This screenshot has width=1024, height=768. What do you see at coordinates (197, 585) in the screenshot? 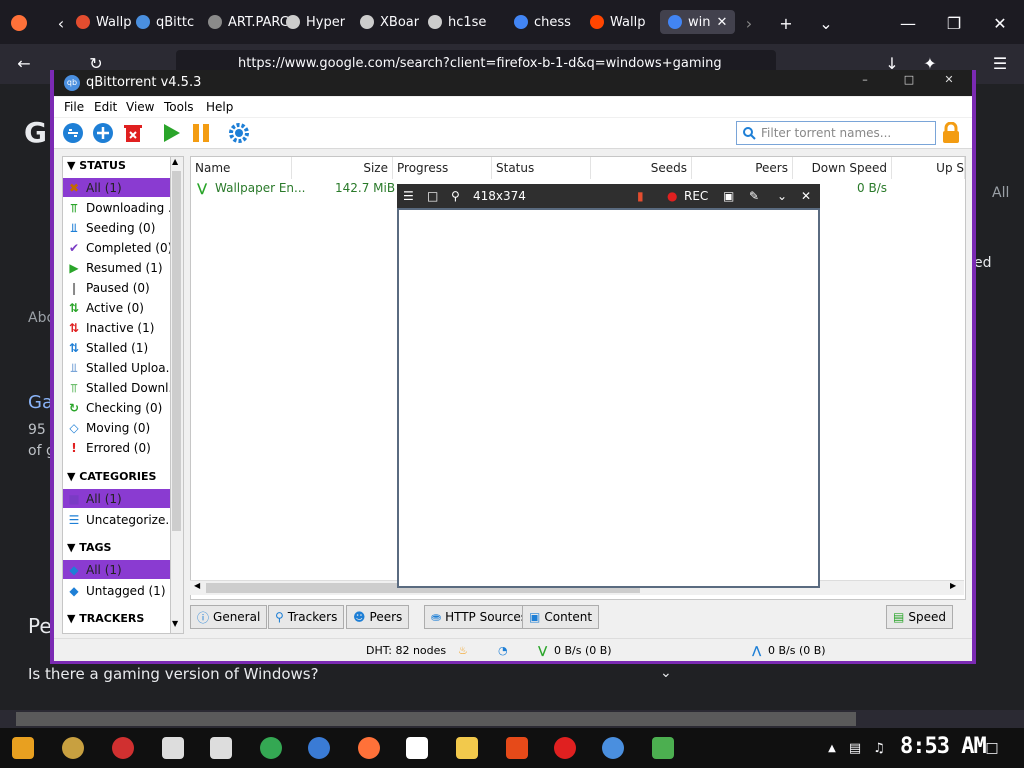
I see `scroll-left-icon: ◀` at bounding box center [197, 585].